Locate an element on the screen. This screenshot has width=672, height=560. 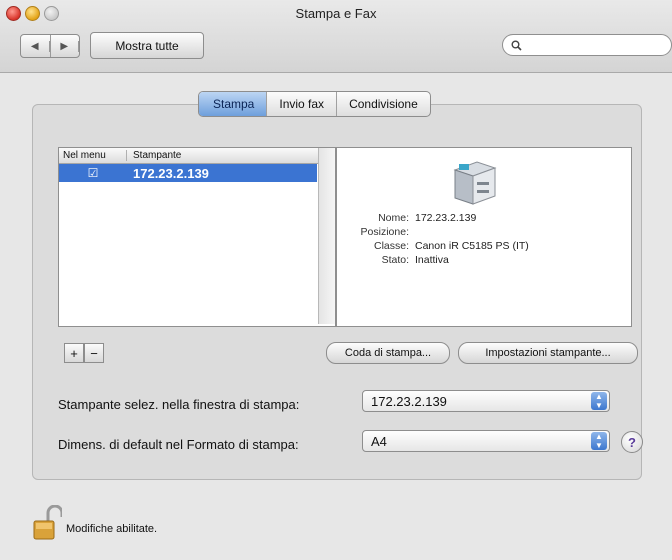
info-label: Nome: is located at coordinates (393, 218).